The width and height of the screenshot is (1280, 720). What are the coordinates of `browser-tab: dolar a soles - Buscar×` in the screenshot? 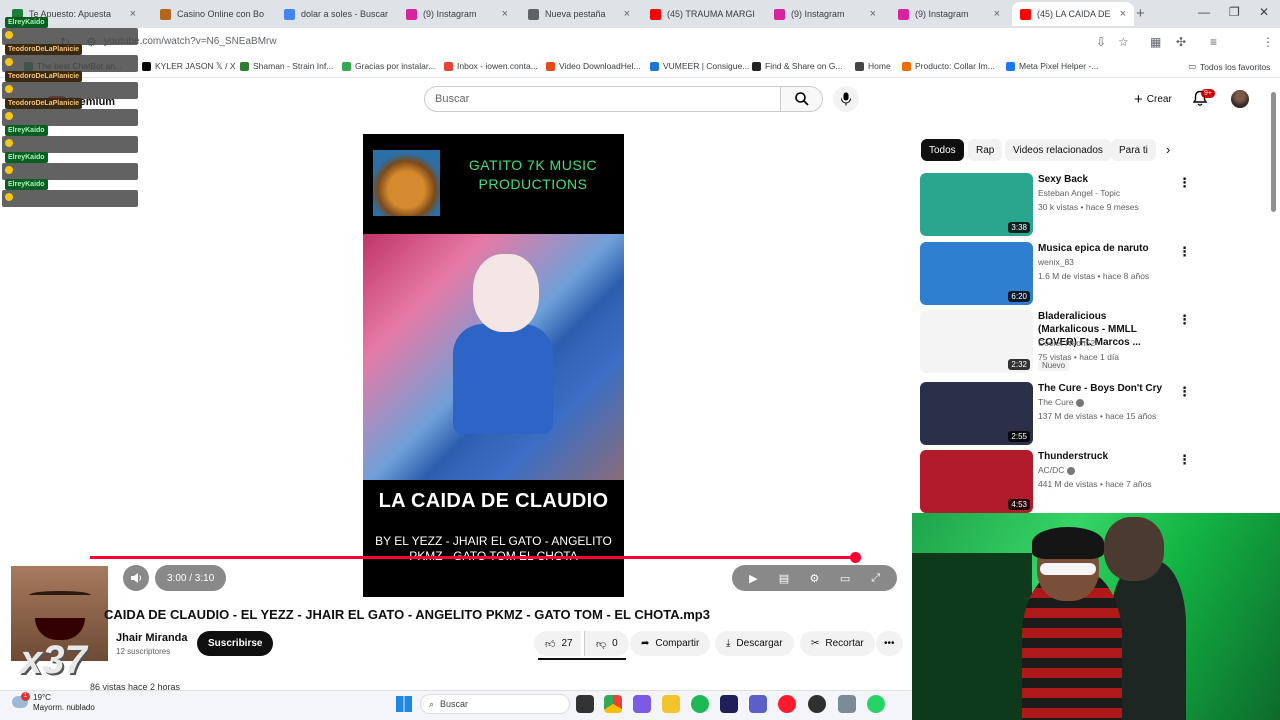 It's located at (335, 14).